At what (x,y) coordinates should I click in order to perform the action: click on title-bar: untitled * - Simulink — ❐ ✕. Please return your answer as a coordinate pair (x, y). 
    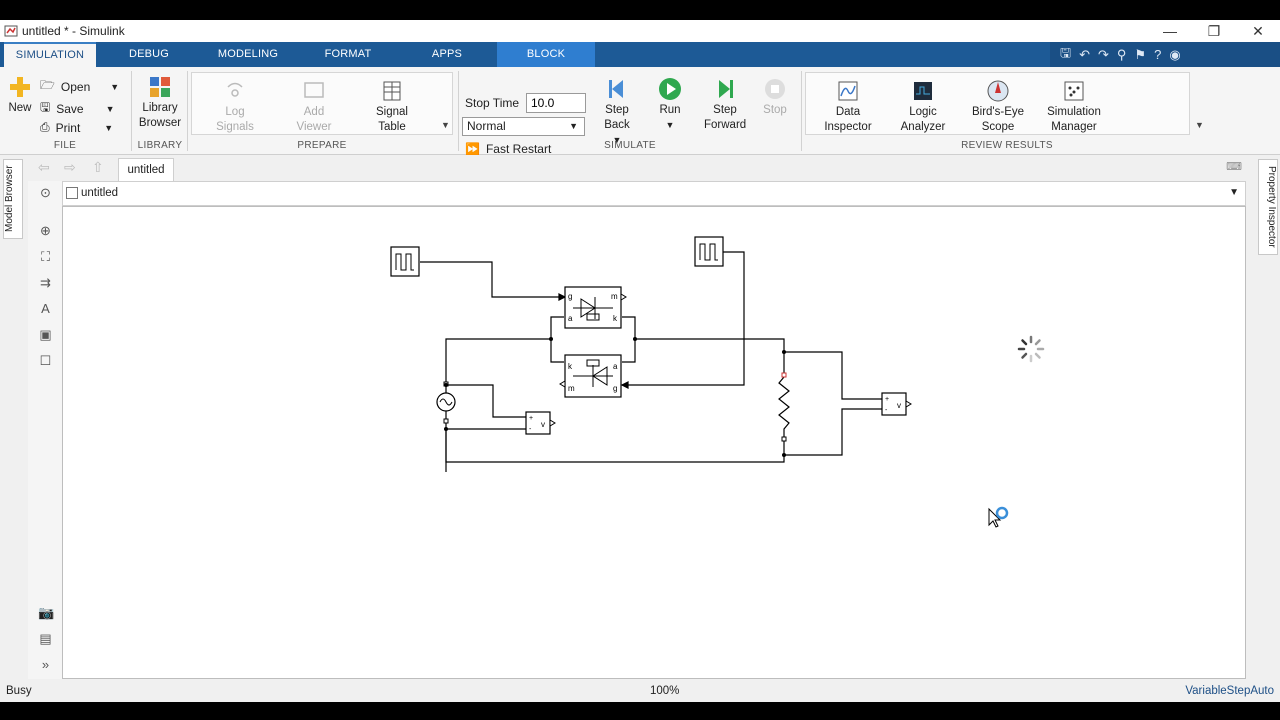
    Looking at the image, I should click on (640, 31).